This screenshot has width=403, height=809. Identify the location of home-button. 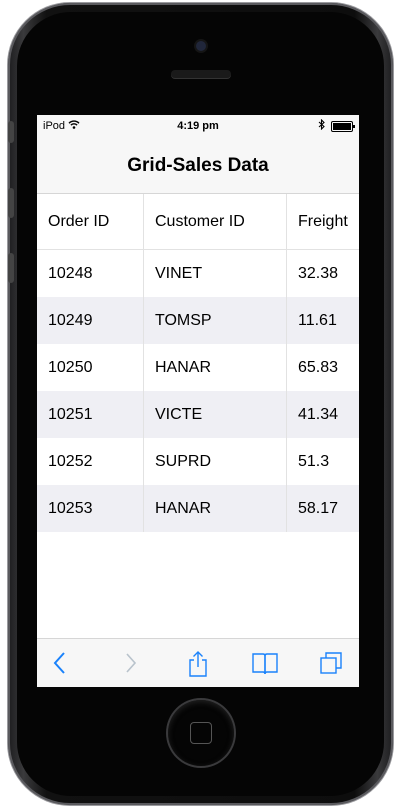
(200, 733).